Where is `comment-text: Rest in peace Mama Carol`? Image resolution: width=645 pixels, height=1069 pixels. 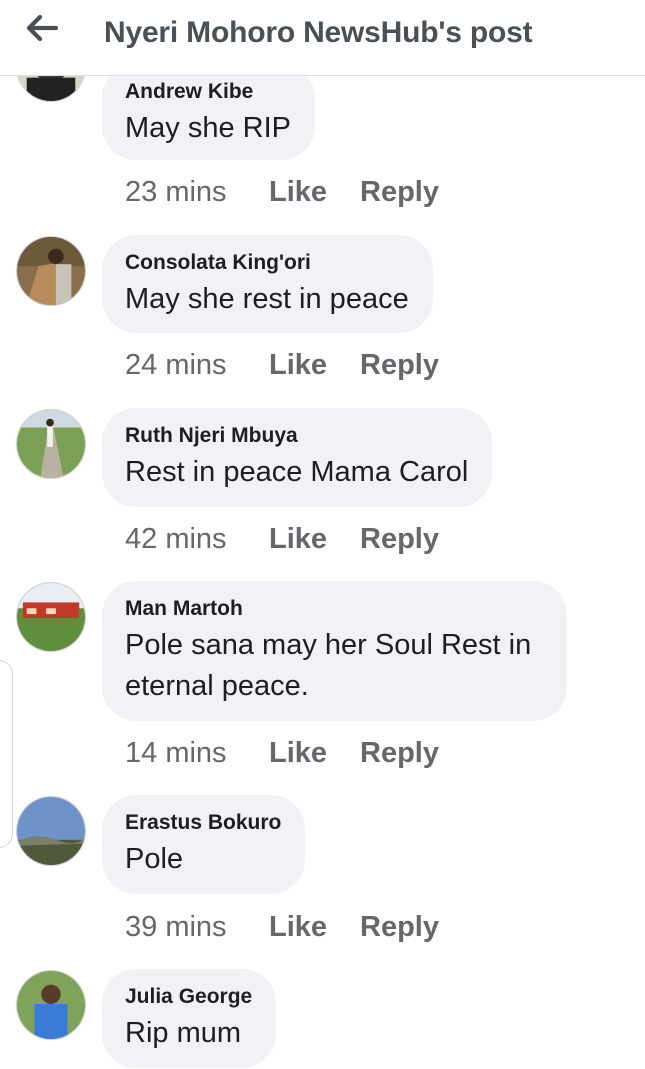
comment-text: Rest in peace Mama Carol is located at coordinates (297, 472).